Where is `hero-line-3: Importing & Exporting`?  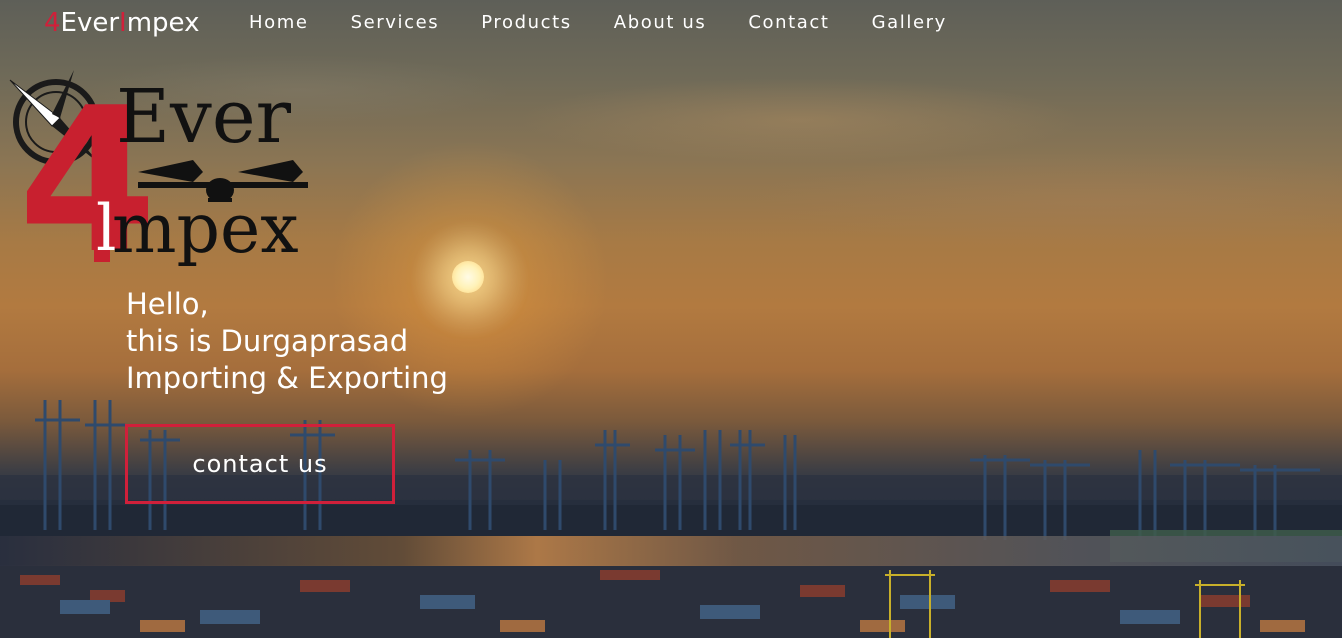 hero-line-3: Importing & Exporting is located at coordinates (287, 378).